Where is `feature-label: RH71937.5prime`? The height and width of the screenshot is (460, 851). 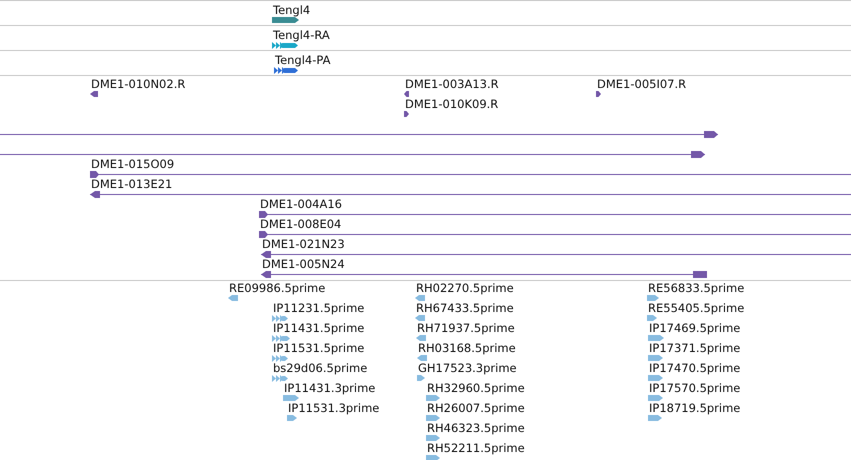
feature-label: RH71937.5prime is located at coordinates (466, 328).